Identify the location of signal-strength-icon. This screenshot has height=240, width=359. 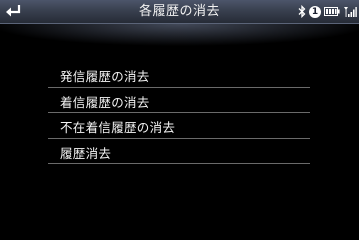
(350, 11).